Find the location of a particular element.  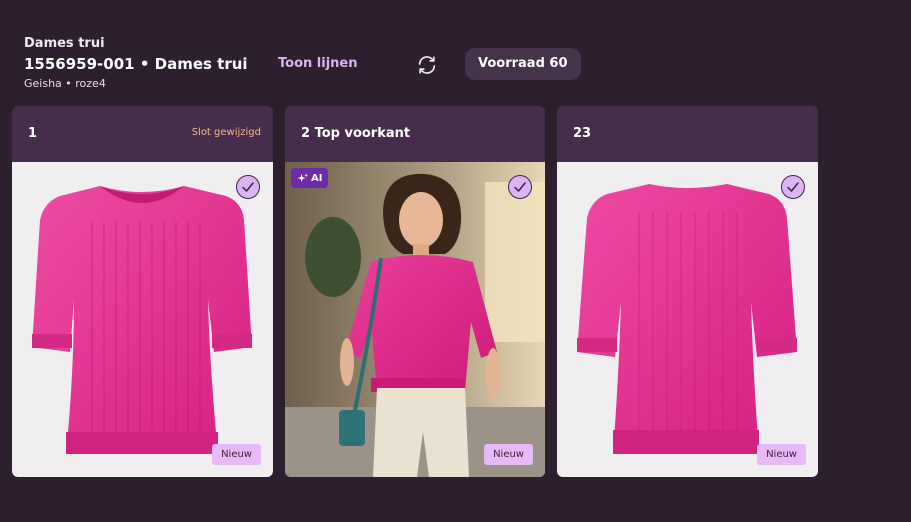

product-line: 1556959-001 • Dames trui is located at coordinates (136, 64).